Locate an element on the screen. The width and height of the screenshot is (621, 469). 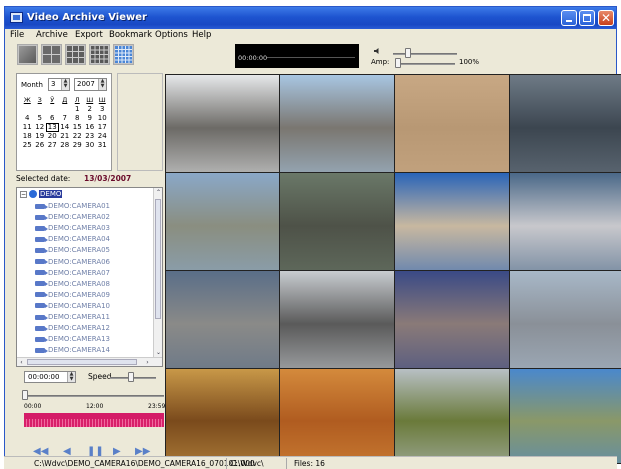
tree-item-camera: DEMO:CAMERA12 is located at coordinates (72, 329).